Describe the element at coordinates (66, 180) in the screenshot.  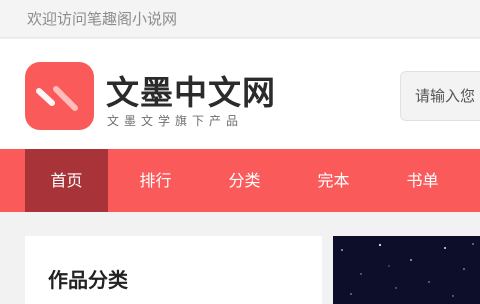
I see `nav-item-home: 首页` at that location.